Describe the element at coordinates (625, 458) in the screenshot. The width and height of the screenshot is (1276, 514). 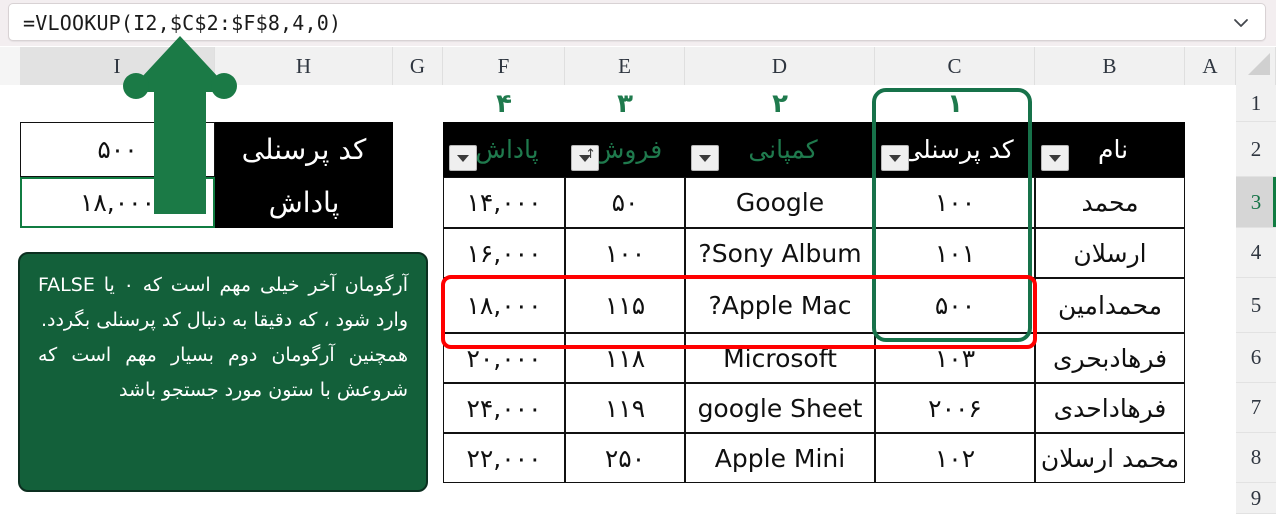
I see `table-cell: ۲۵۰` at that location.